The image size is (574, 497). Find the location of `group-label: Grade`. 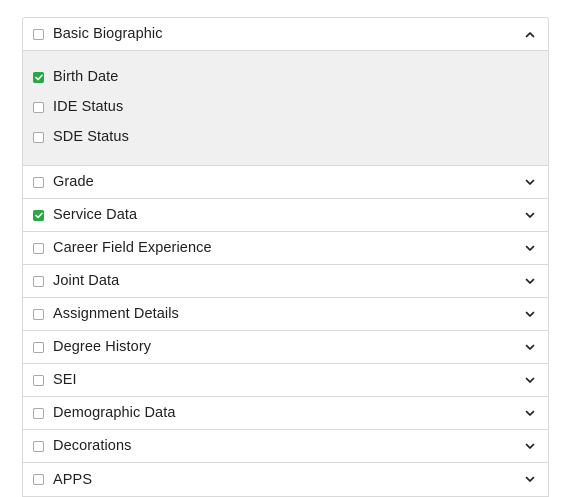

group-label: Grade is located at coordinates (73, 182).